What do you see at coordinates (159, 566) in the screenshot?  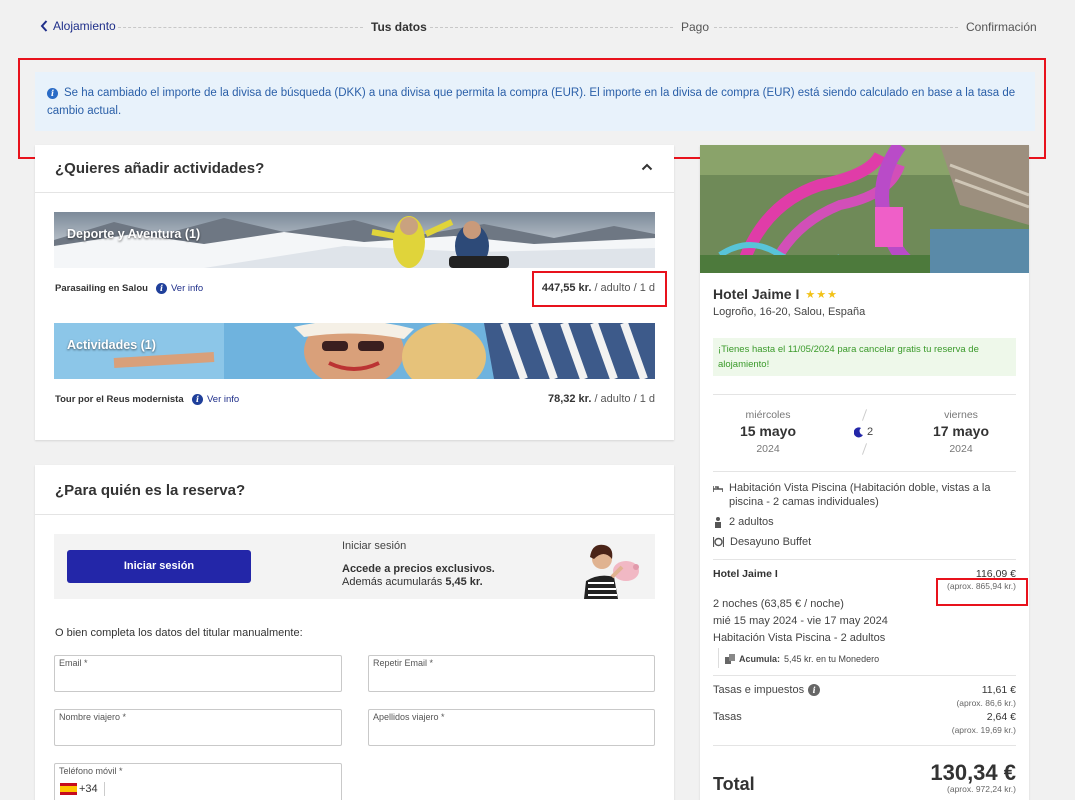 I see `login-button: Iniciar sesión` at bounding box center [159, 566].